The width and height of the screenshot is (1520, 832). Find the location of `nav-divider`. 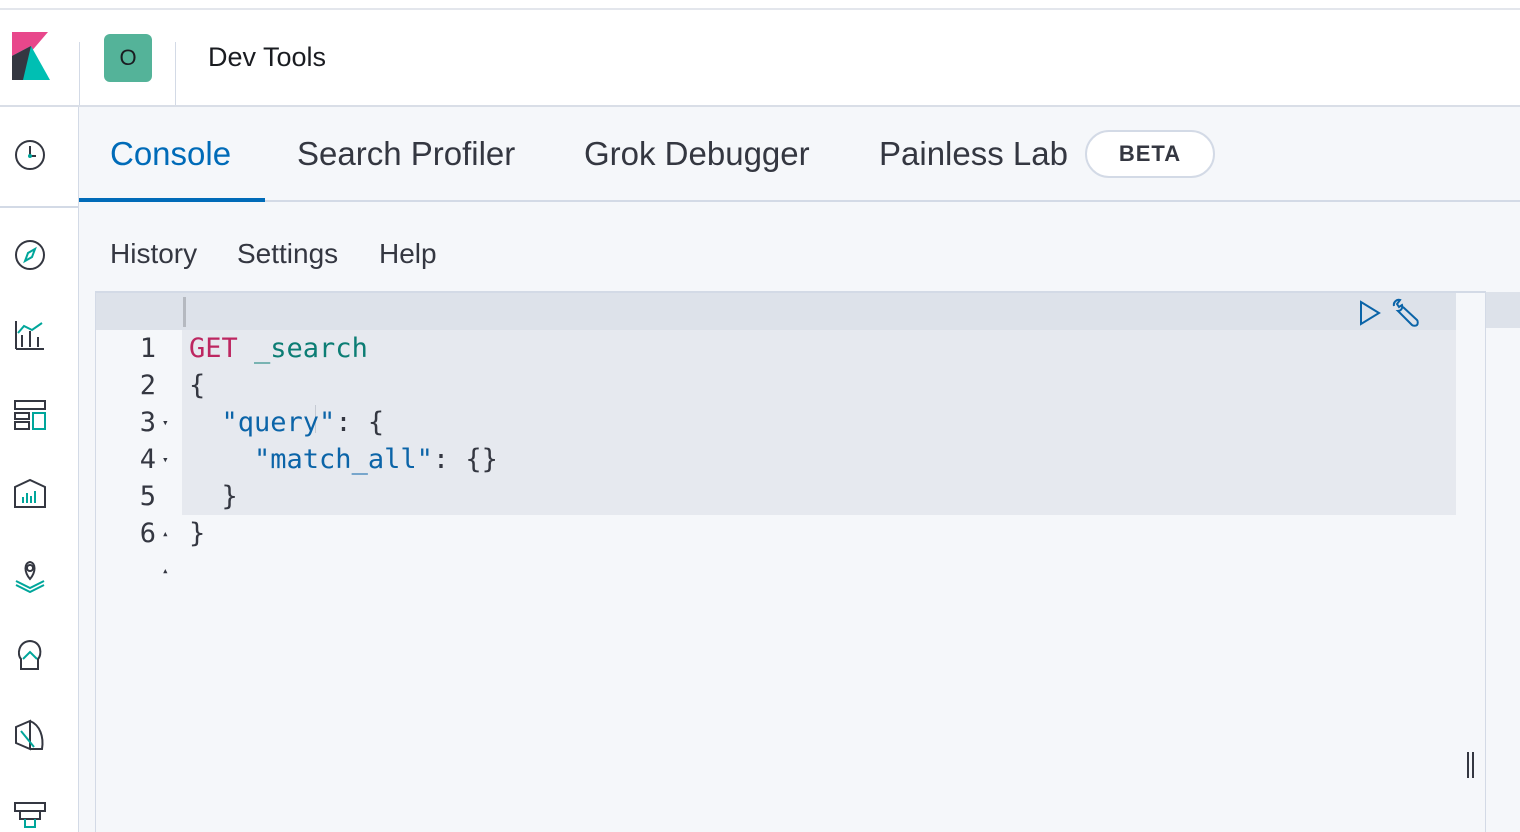

nav-divider is located at coordinates (39, 207).